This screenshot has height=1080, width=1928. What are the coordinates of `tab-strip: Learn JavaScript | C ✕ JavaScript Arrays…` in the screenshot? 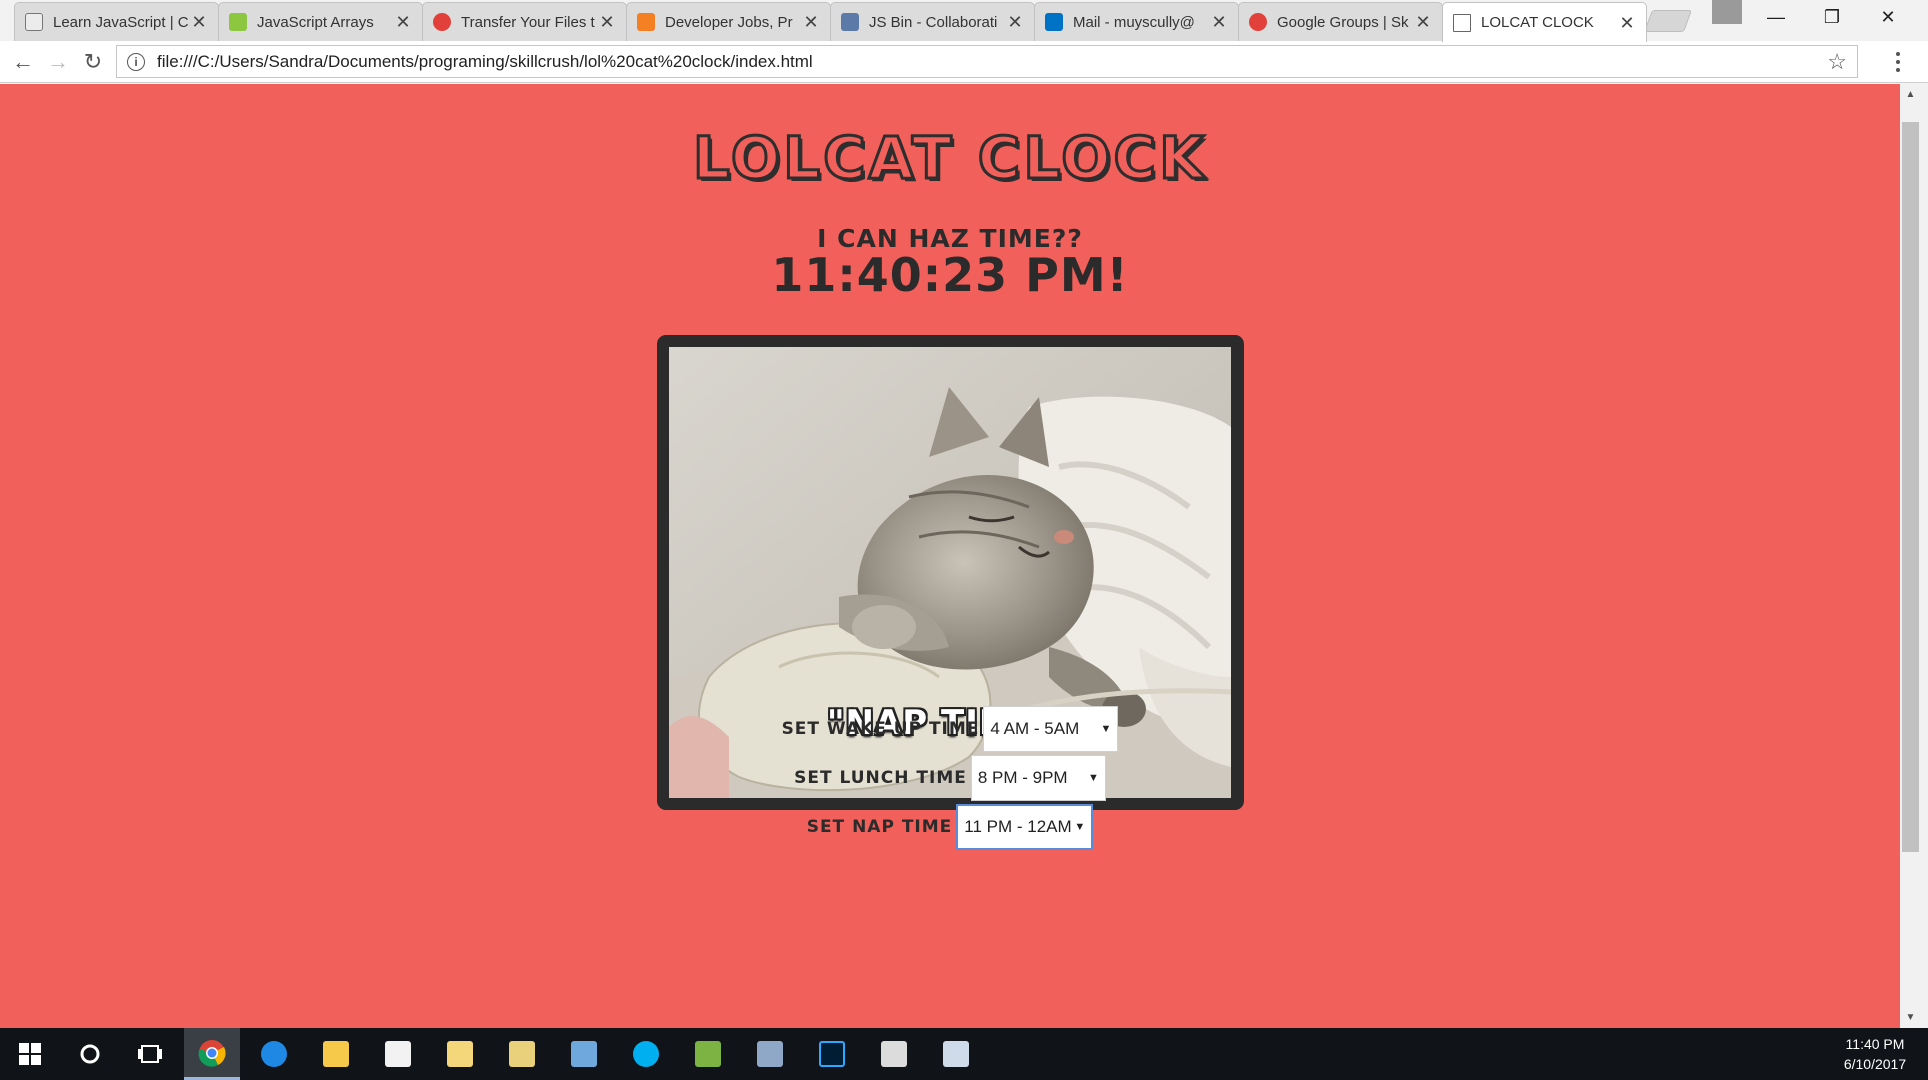 It's located at (964, 21).